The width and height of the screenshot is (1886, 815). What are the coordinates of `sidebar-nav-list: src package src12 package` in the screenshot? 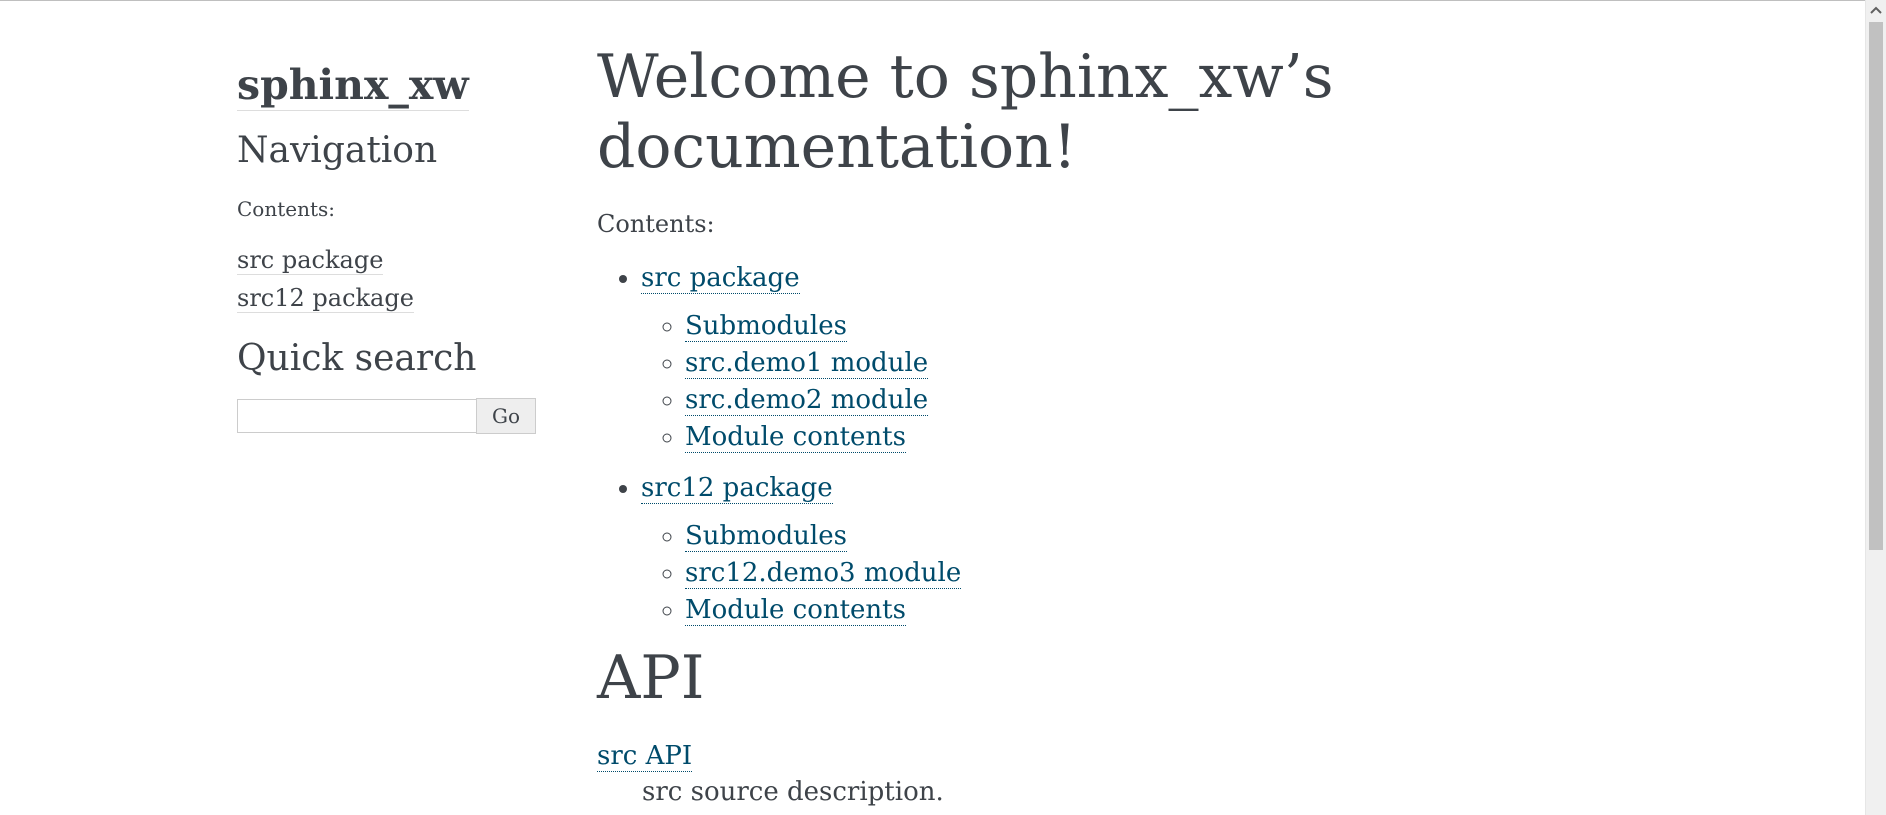 It's located at (397, 279).